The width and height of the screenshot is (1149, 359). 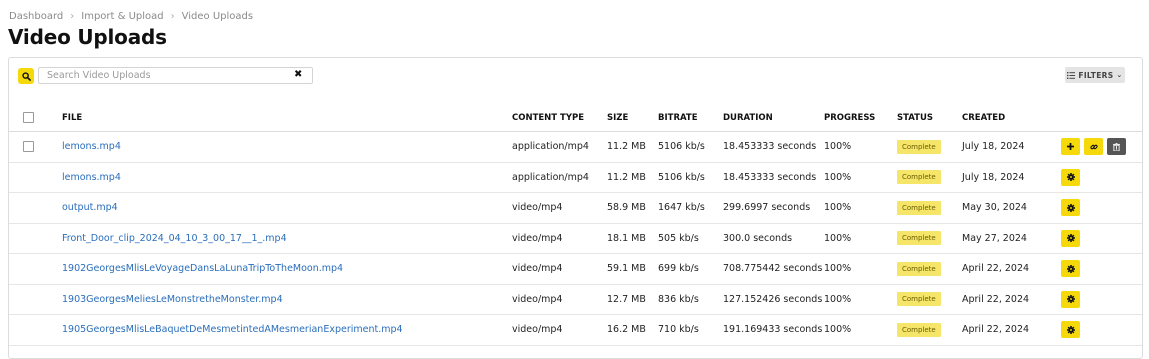 What do you see at coordinates (36, 16) in the screenshot?
I see `breadcrumb-dashboard: Dashboard` at bounding box center [36, 16].